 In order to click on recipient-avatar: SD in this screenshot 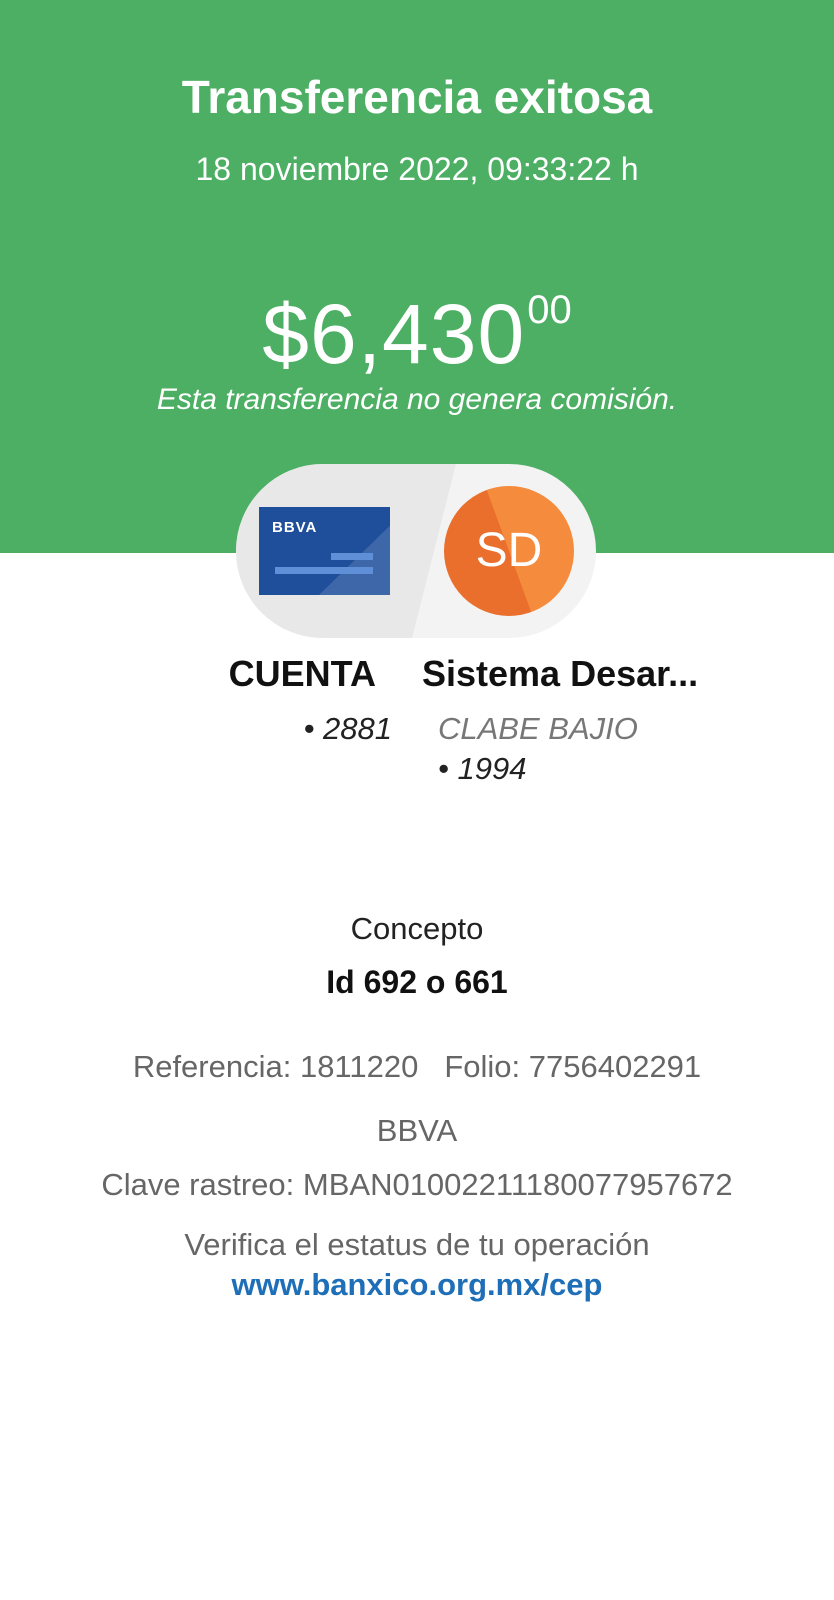, I will do `click(509, 551)`.